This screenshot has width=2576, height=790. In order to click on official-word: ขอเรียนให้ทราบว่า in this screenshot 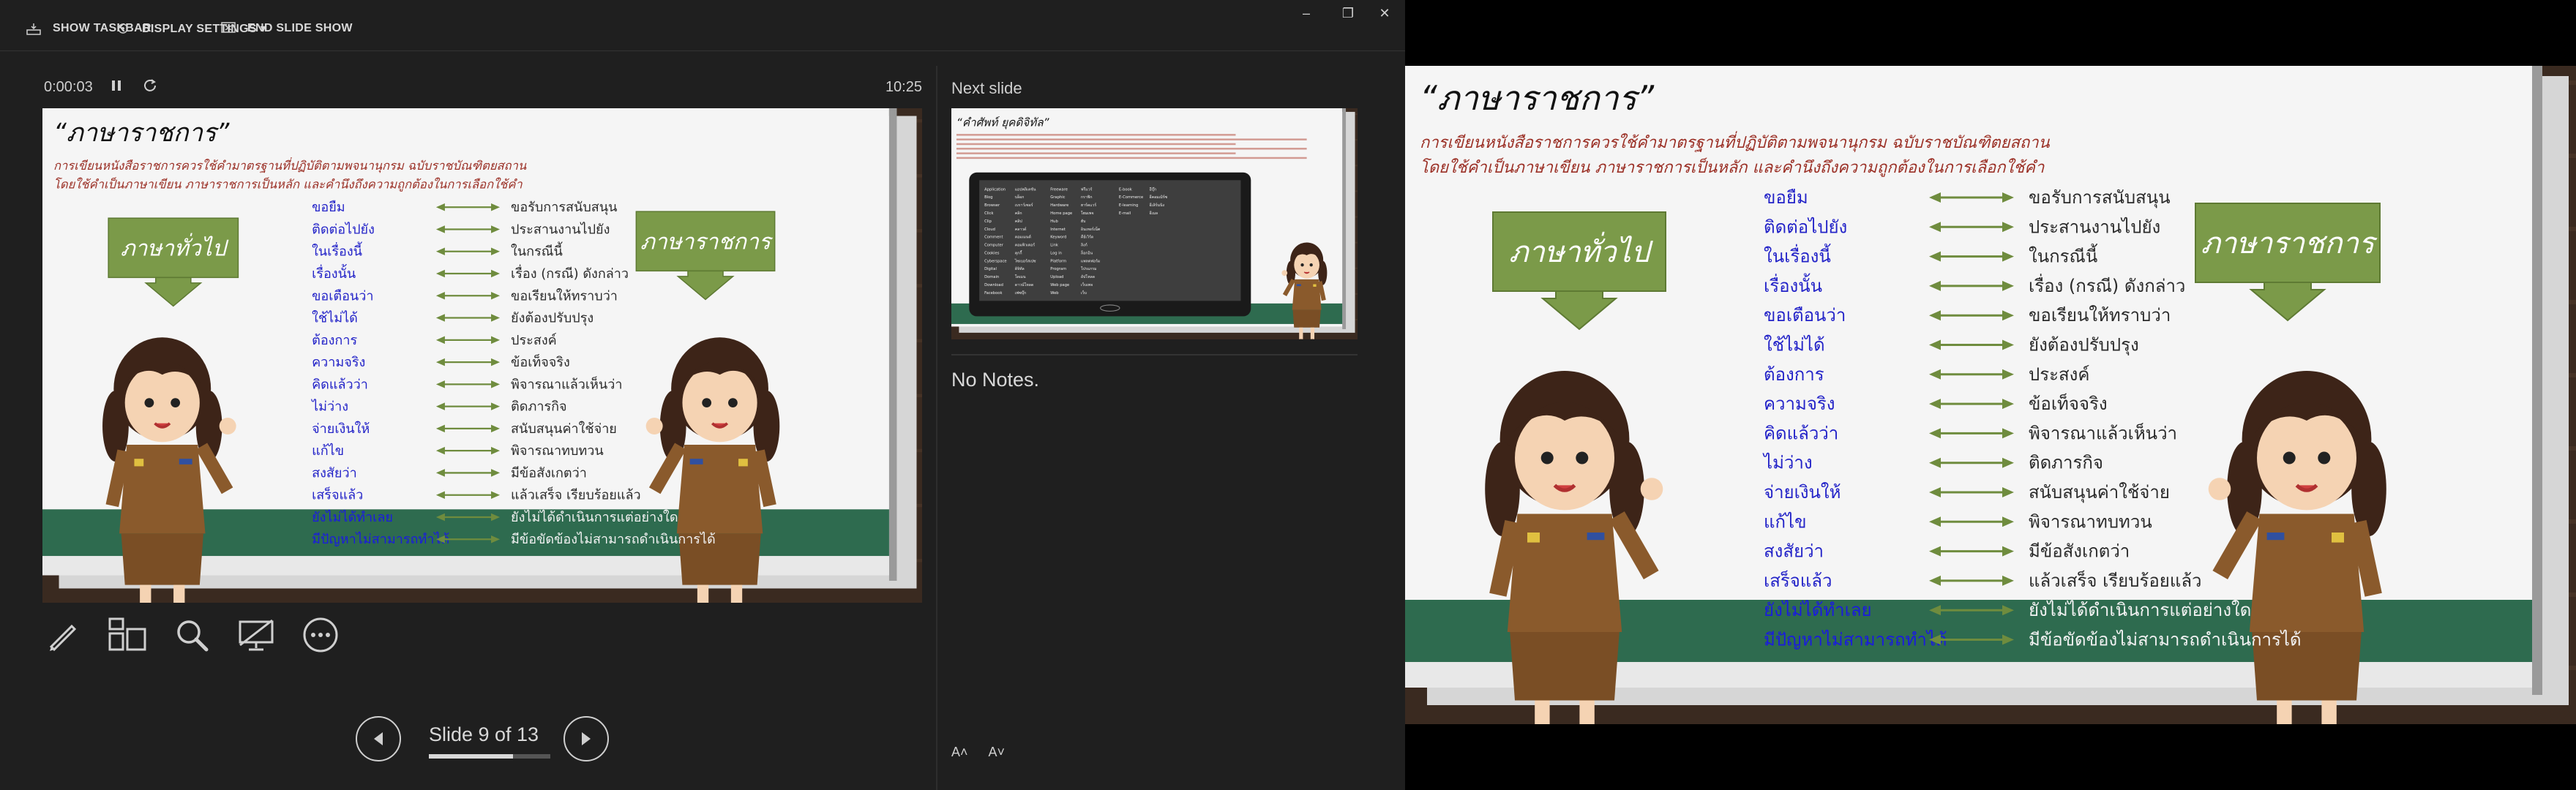, I will do `click(564, 295)`.